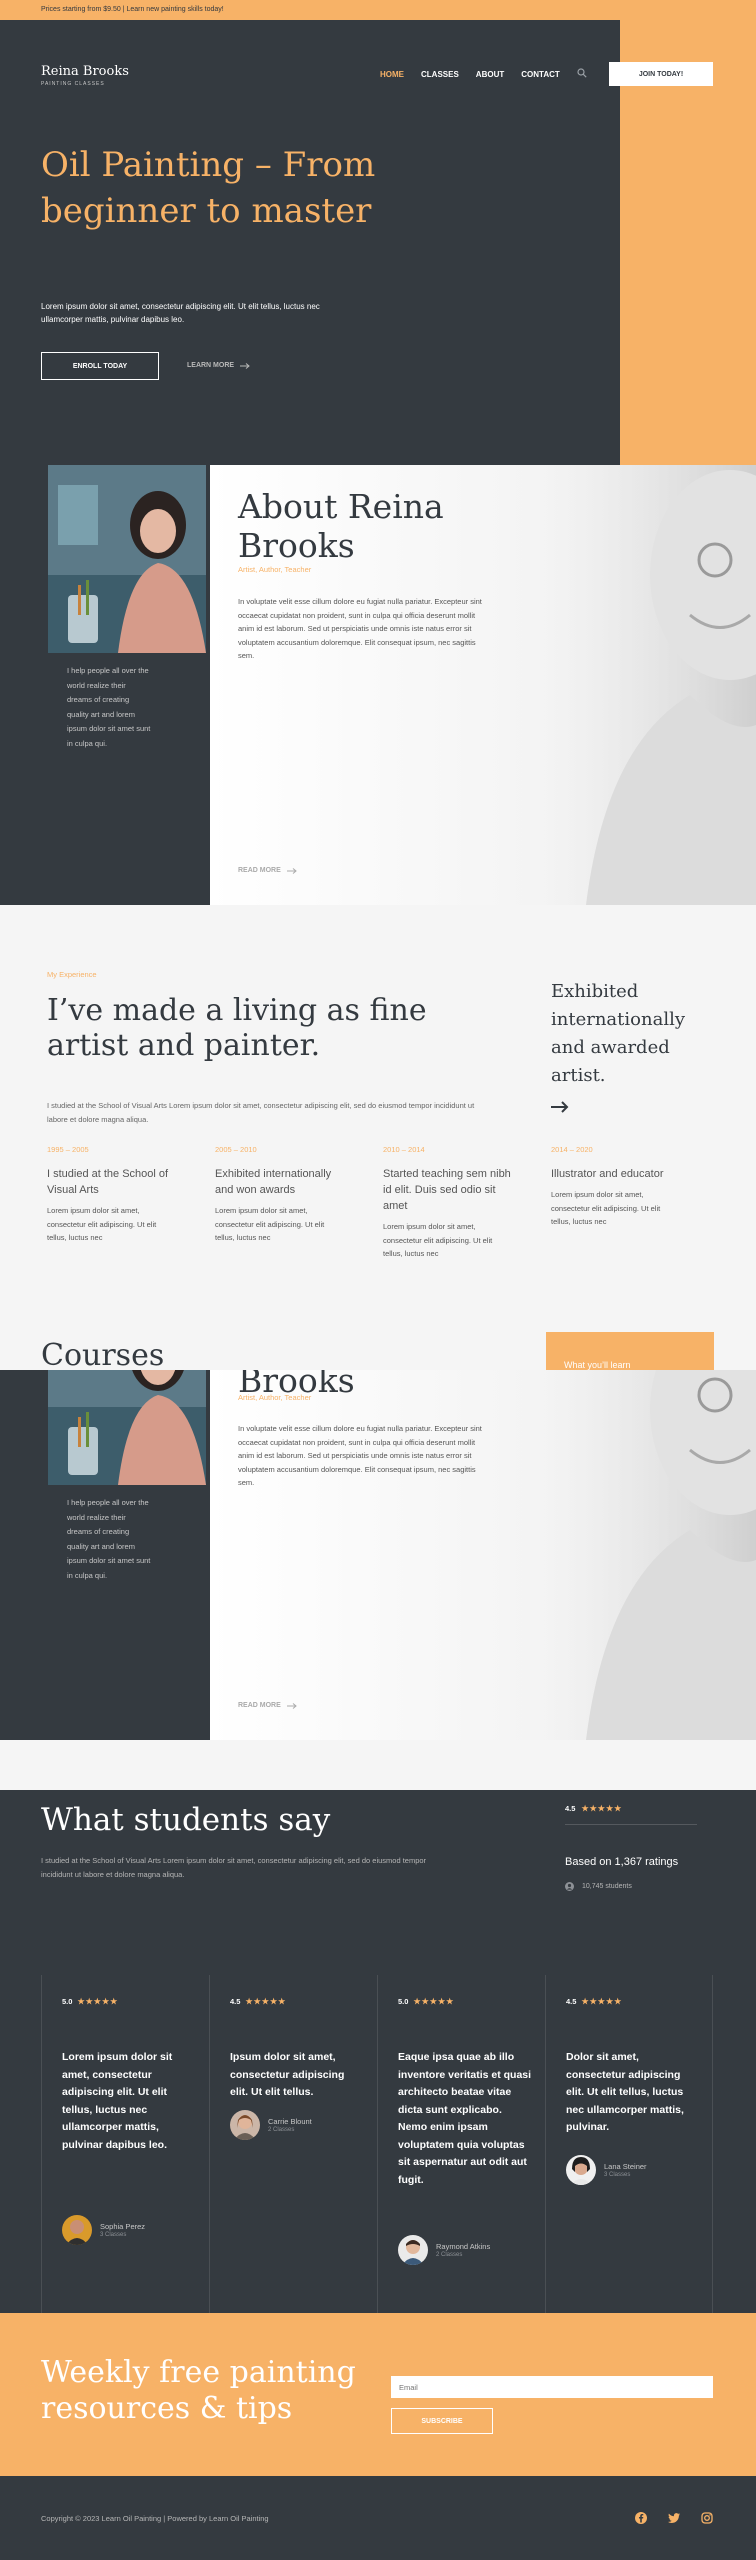 The image size is (756, 2560). What do you see at coordinates (661, 74) in the screenshot?
I see `join-today-button: JOIN TODAY!` at bounding box center [661, 74].